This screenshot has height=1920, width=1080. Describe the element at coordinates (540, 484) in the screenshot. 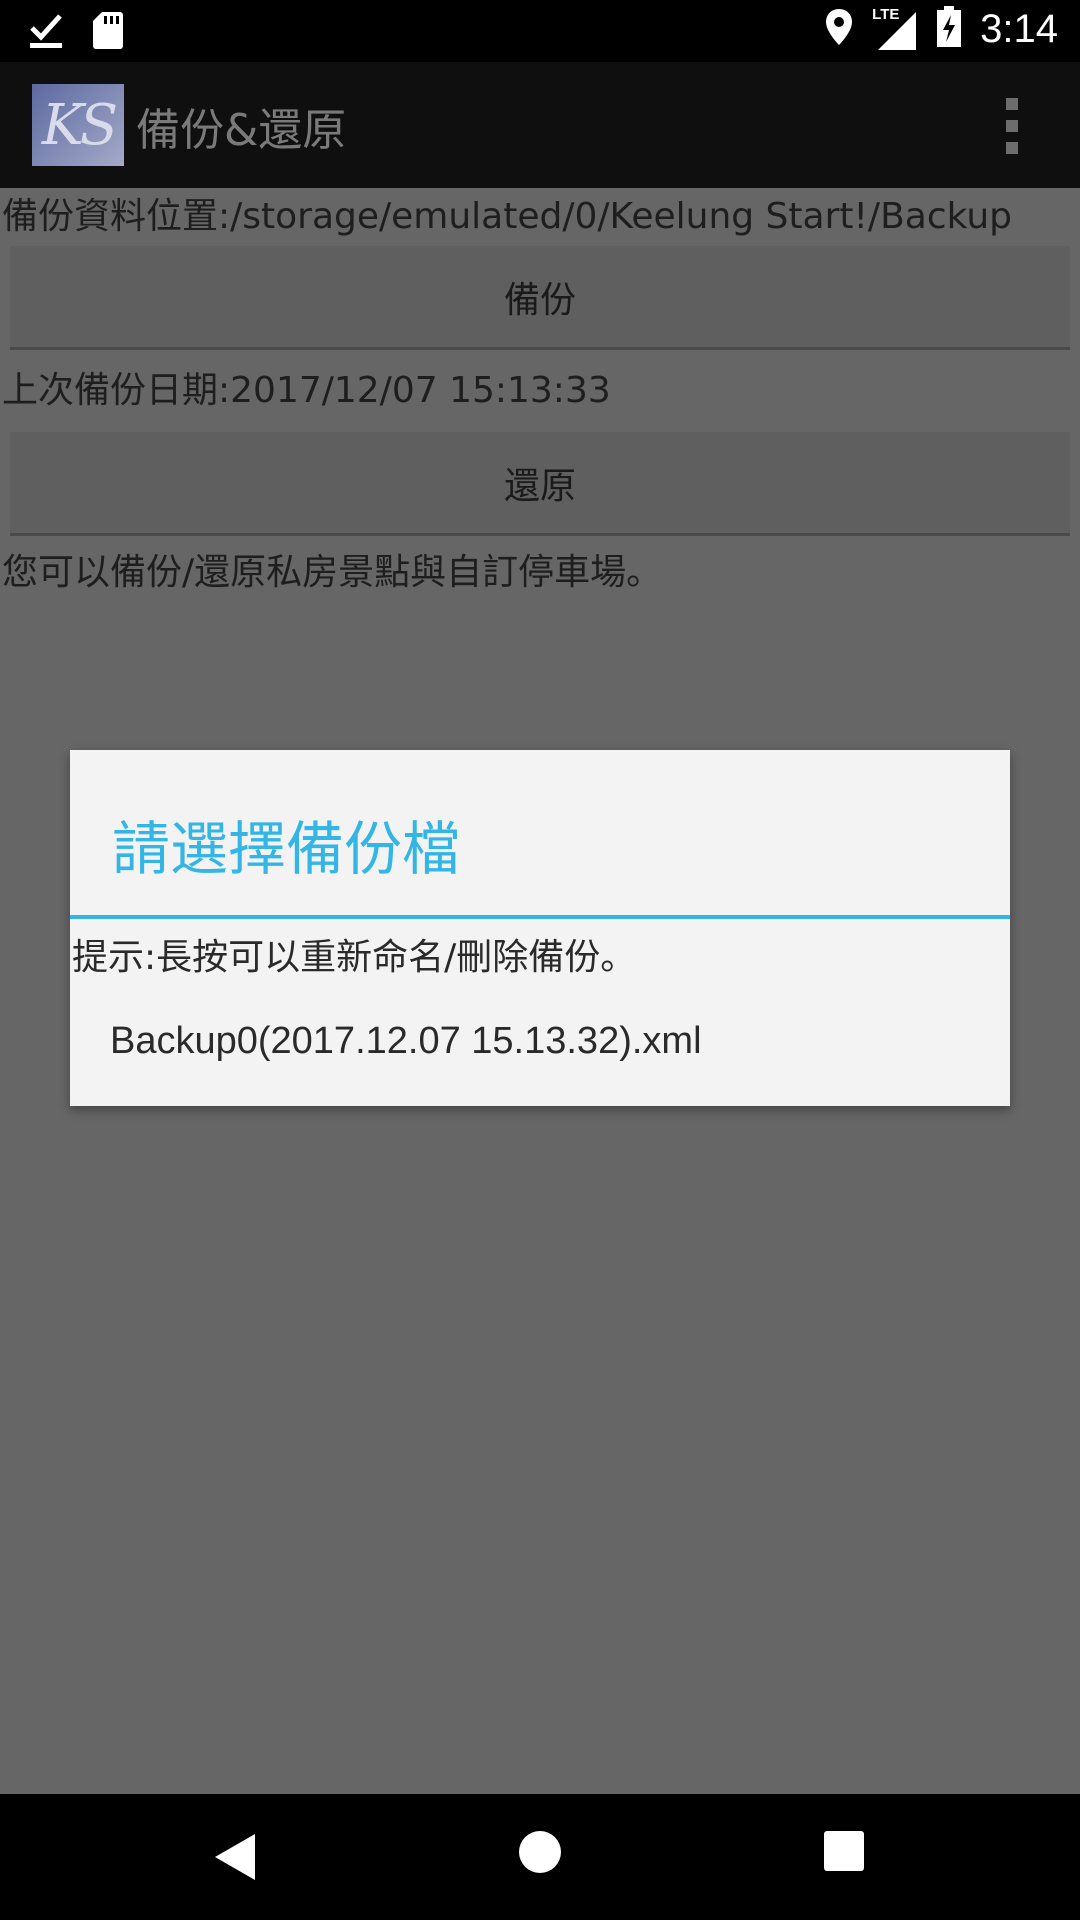

I see `restore-button: 還原` at that location.